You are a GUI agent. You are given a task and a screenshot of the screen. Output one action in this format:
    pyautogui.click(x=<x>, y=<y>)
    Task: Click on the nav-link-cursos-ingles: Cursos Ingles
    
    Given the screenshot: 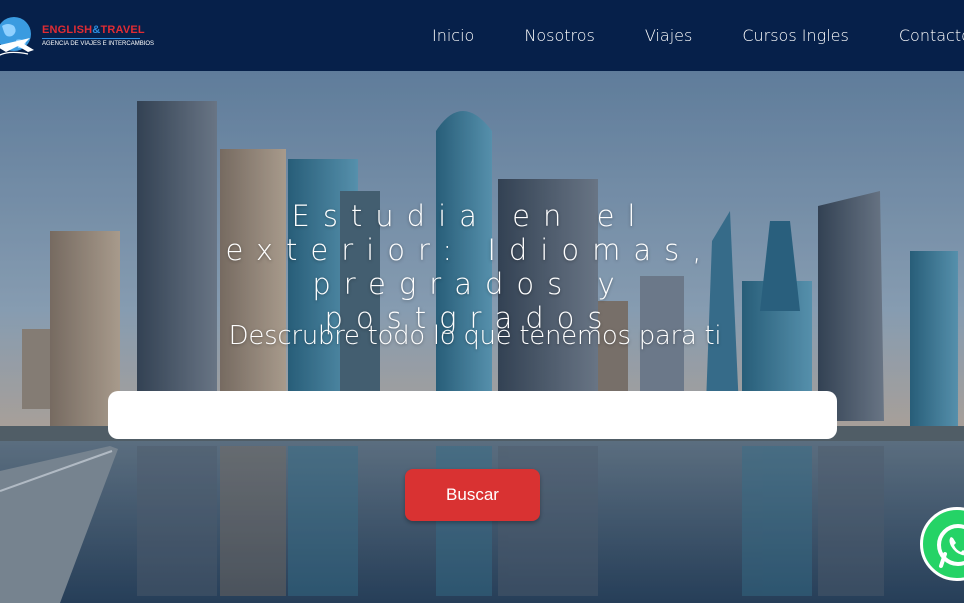 What is the action you would take?
    pyautogui.click(x=795, y=35)
    